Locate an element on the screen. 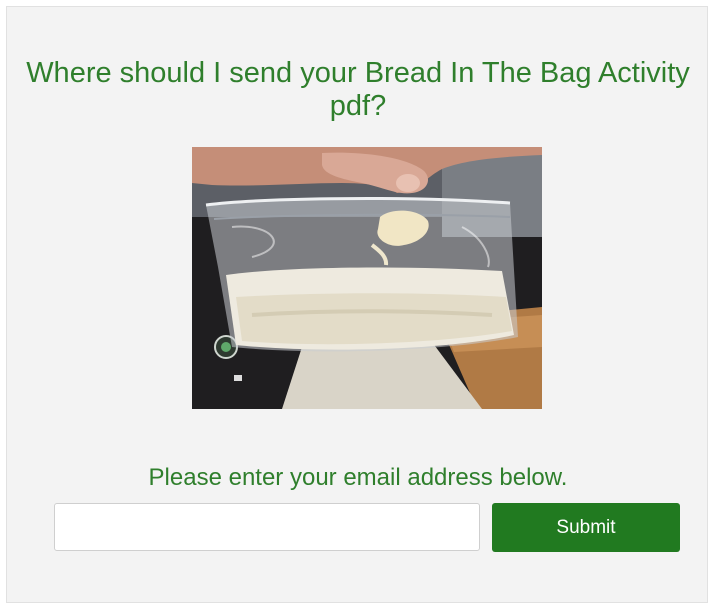  submit-button: Submit is located at coordinates (586, 527).